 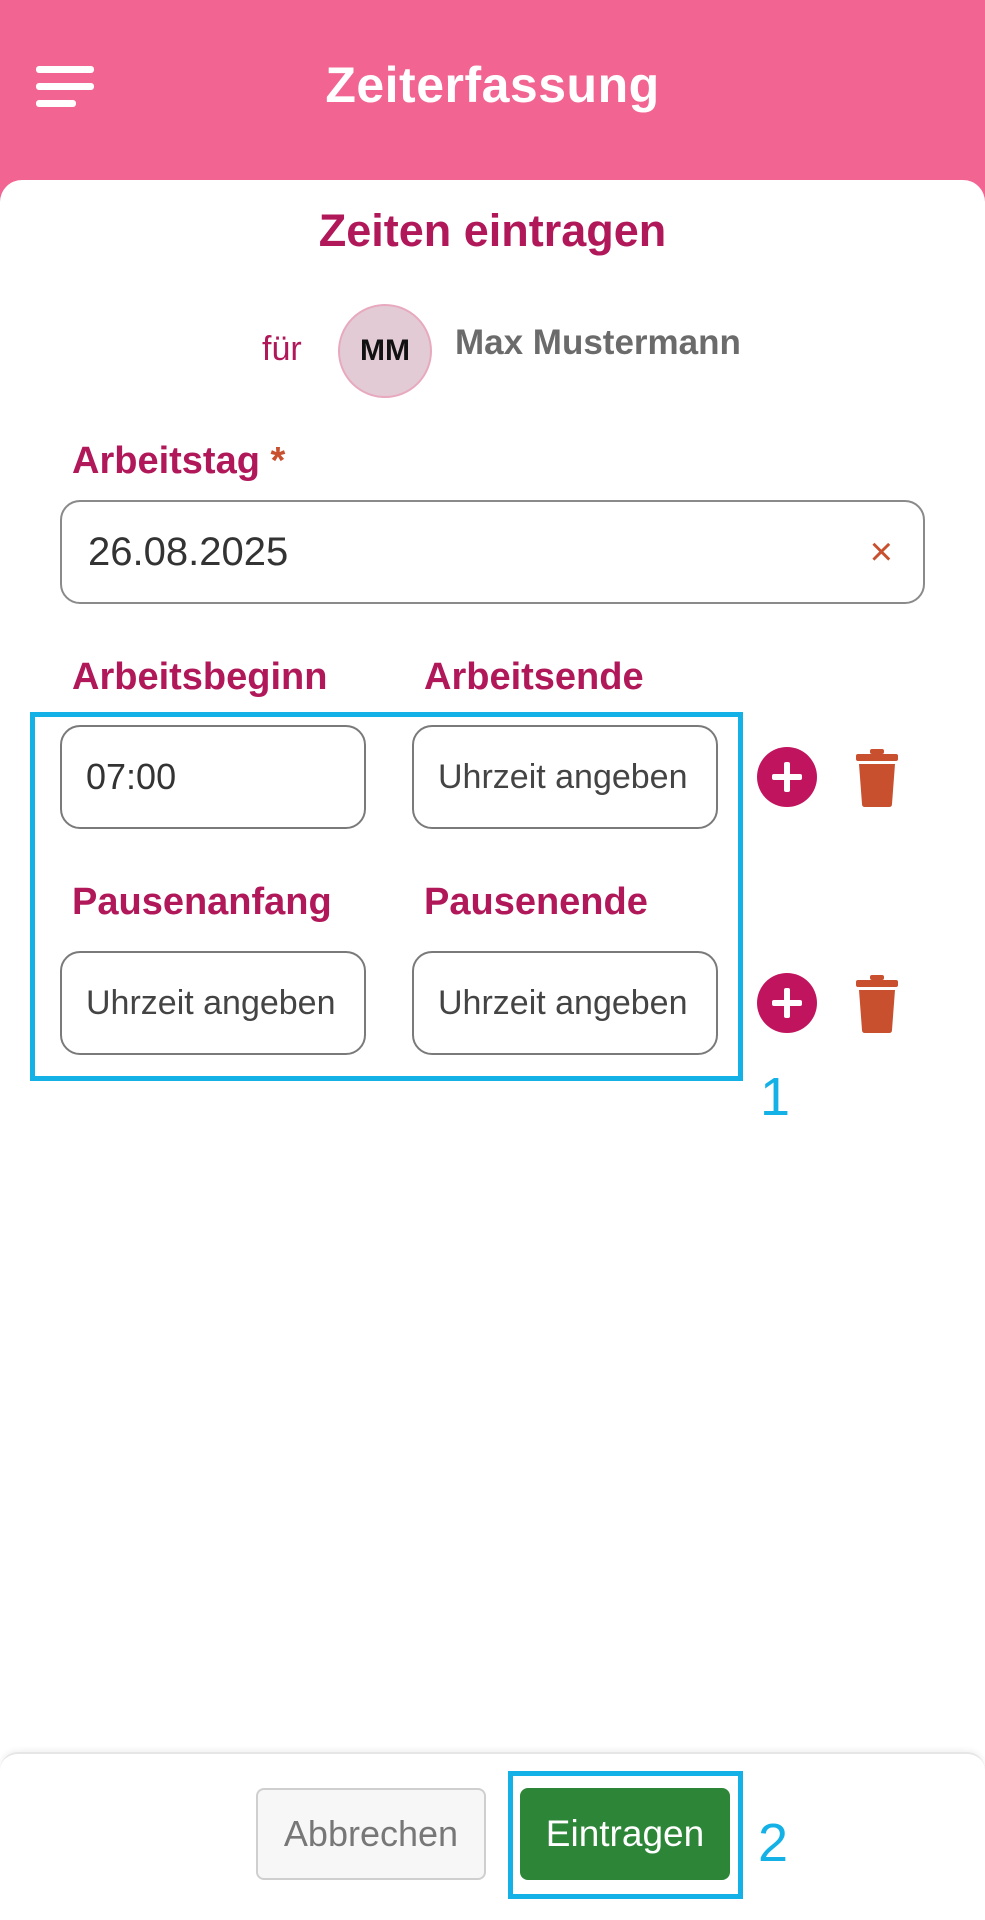 I want to click on avatar: MM, so click(x=385, y=351).